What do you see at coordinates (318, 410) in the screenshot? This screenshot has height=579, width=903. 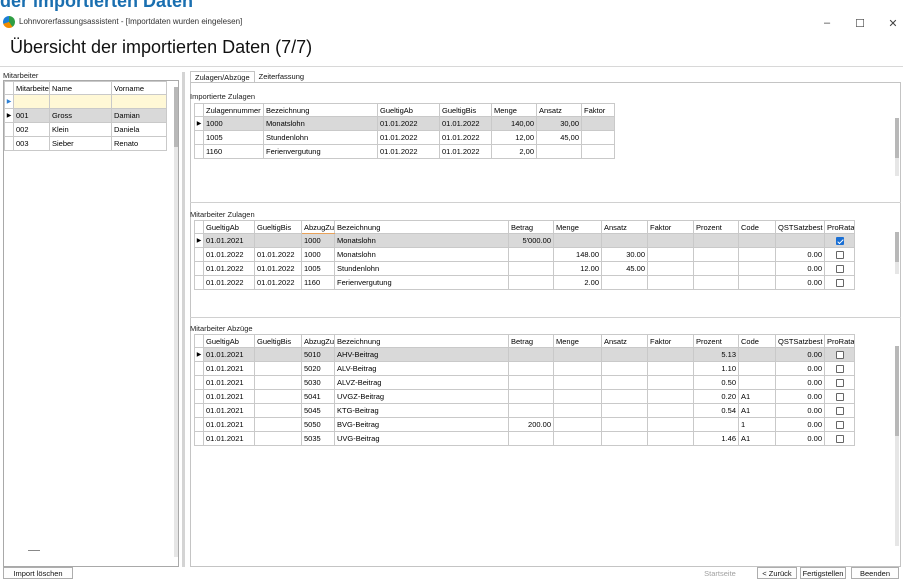 I see `table-cell: 5045` at bounding box center [318, 410].